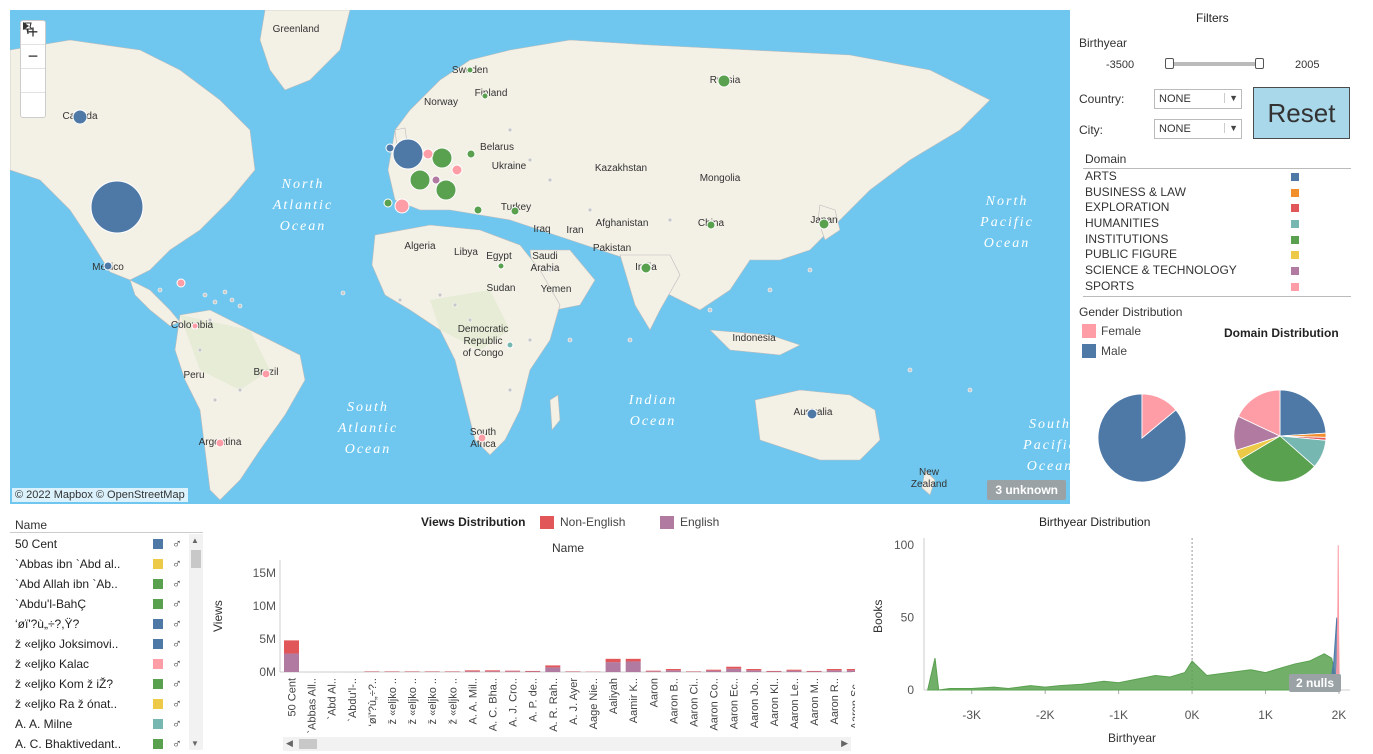 The width and height of the screenshot is (1373, 754). I want to click on legend-item: SCIENCE & TECHNOLOGY, so click(1217, 271).